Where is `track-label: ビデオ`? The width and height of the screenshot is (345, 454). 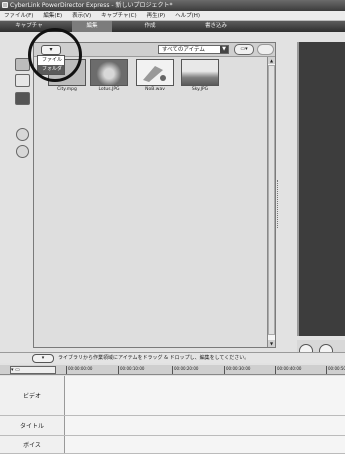 track-label: ビデオ is located at coordinates (32, 395).